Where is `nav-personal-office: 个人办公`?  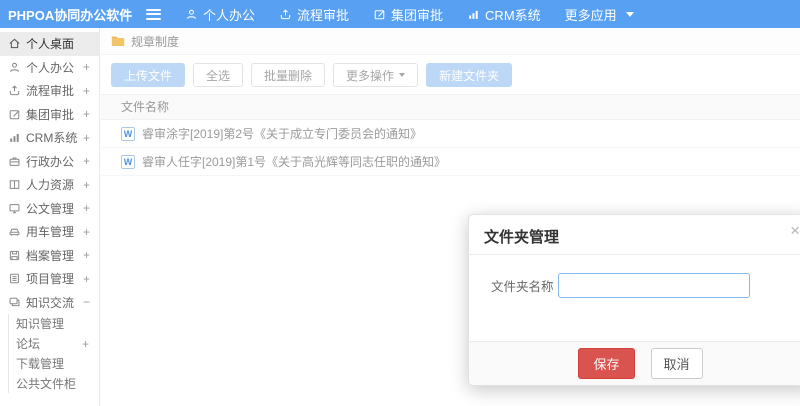
nav-personal-office: 个人办公 is located at coordinates (220, 14).